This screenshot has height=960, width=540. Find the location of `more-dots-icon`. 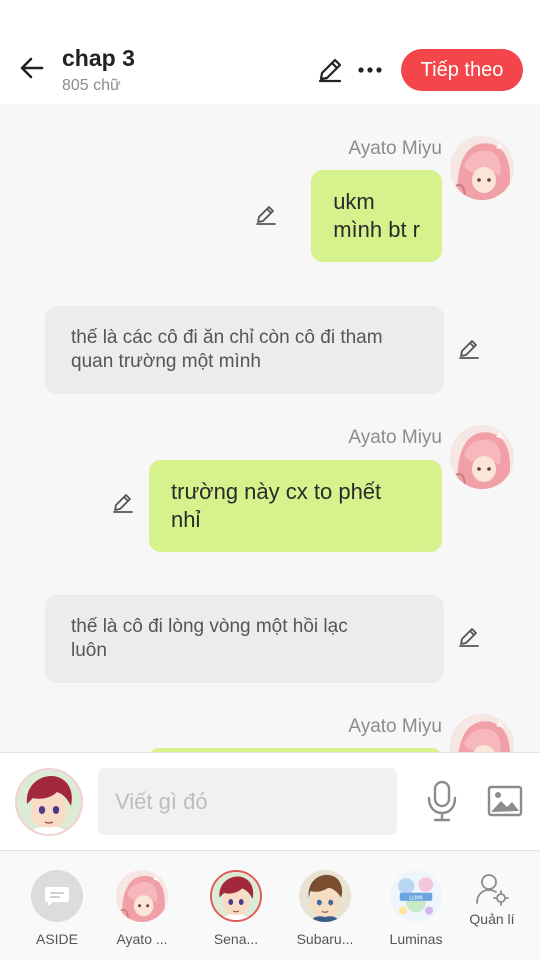

more-dots-icon is located at coordinates (370, 70).